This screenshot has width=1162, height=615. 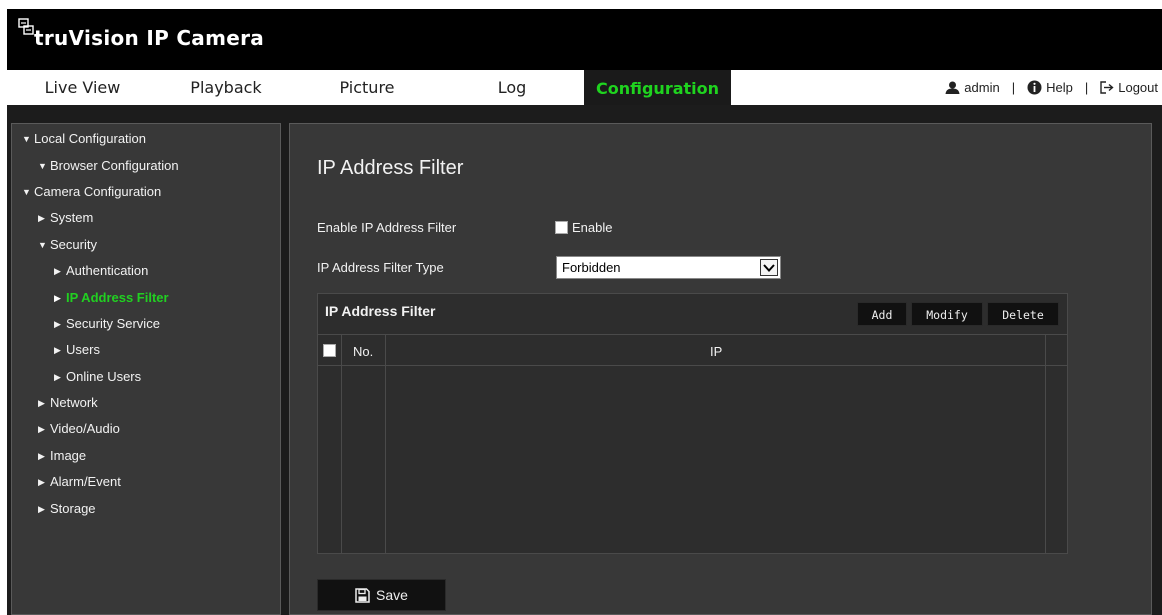 What do you see at coordinates (952, 87) in the screenshot?
I see `user-icon` at bounding box center [952, 87].